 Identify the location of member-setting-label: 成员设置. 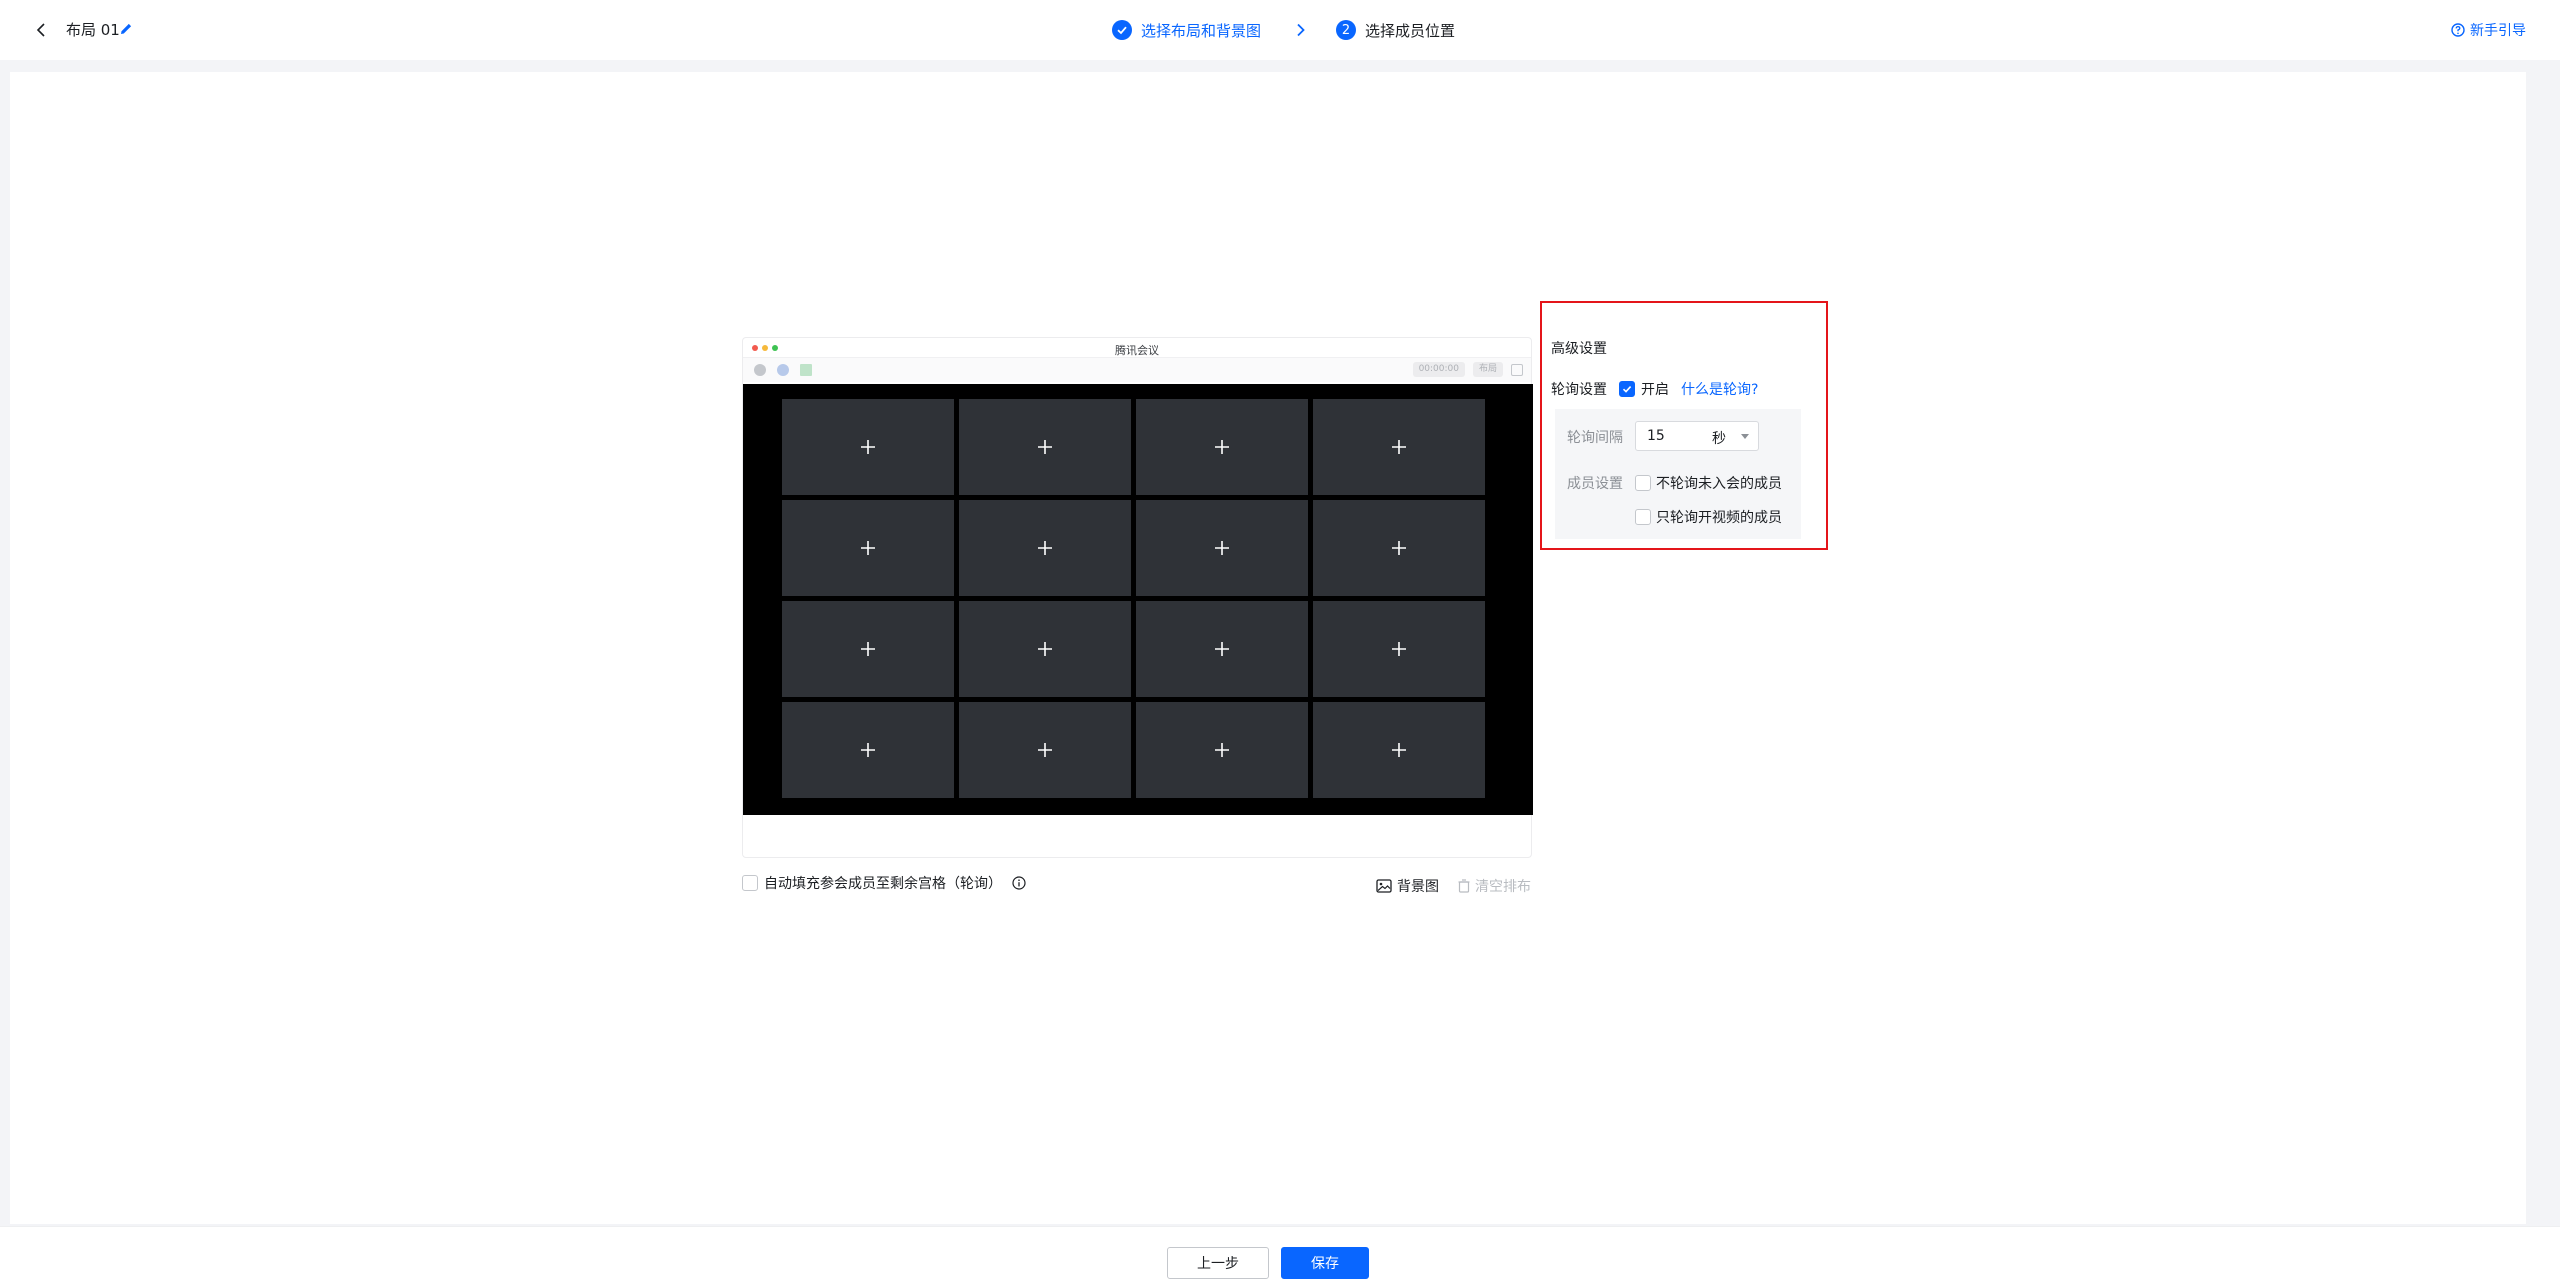
(1595, 484).